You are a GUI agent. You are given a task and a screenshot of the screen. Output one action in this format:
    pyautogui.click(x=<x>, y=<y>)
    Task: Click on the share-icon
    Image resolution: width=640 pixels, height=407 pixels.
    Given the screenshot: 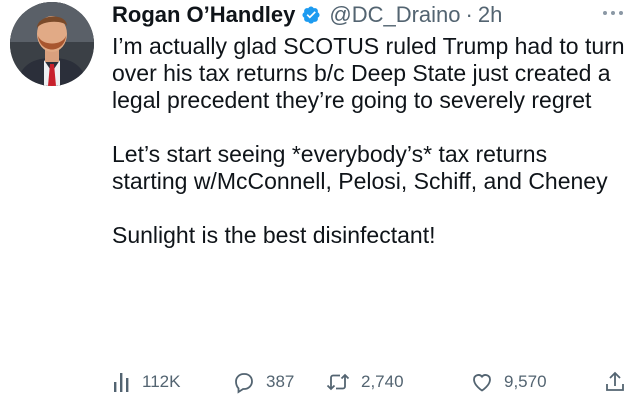 What is the action you would take?
    pyautogui.click(x=615, y=382)
    